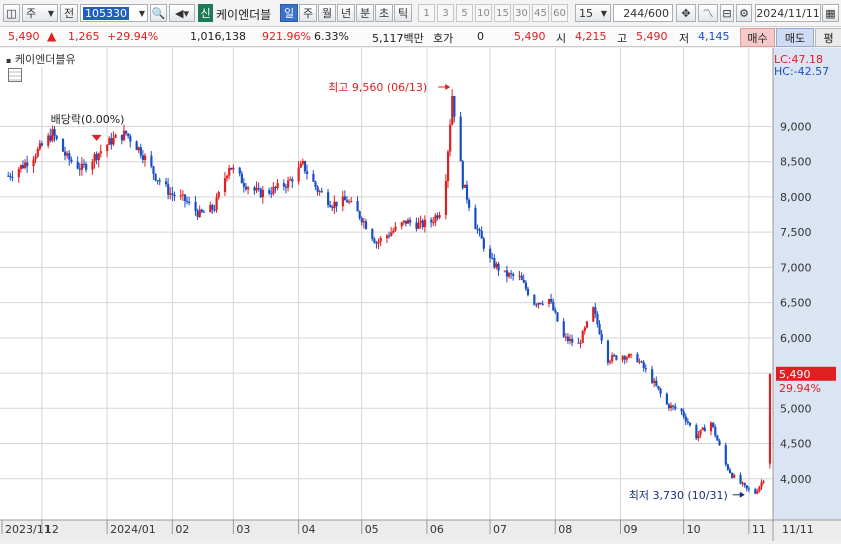 The width and height of the screenshot is (841, 544). Describe the element at coordinates (796, 338) in the screenshot. I see `y-tick-label: 6,000` at that location.